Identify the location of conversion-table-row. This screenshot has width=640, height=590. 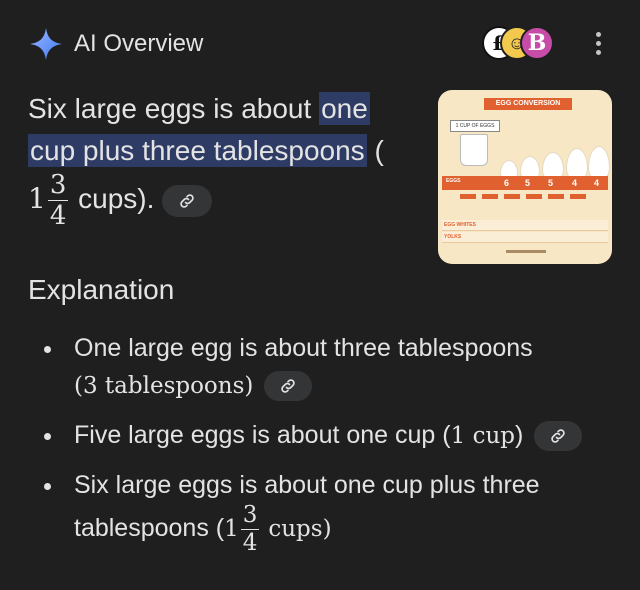
(525, 237).